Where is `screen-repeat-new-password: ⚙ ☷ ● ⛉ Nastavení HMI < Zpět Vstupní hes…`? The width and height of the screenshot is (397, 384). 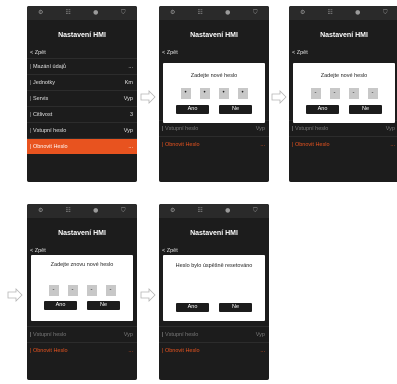
screen-repeat-new-password: ⚙ ☷ ● ⛉ Nastavení HMI < Zpět Vstupní hes… is located at coordinates (82, 292).